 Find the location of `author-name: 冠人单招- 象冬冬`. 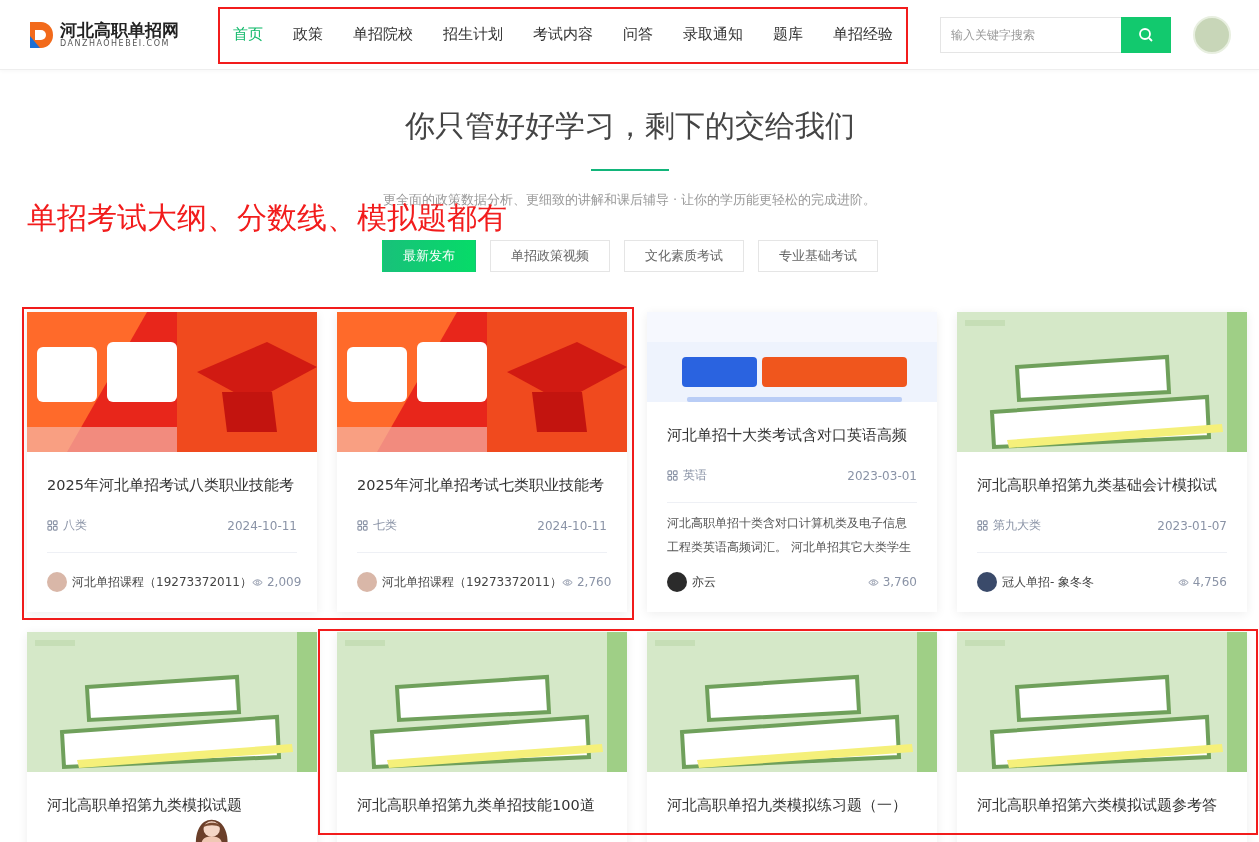

author-name: 冠人单招- 象冬冬 is located at coordinates (1048, 582).